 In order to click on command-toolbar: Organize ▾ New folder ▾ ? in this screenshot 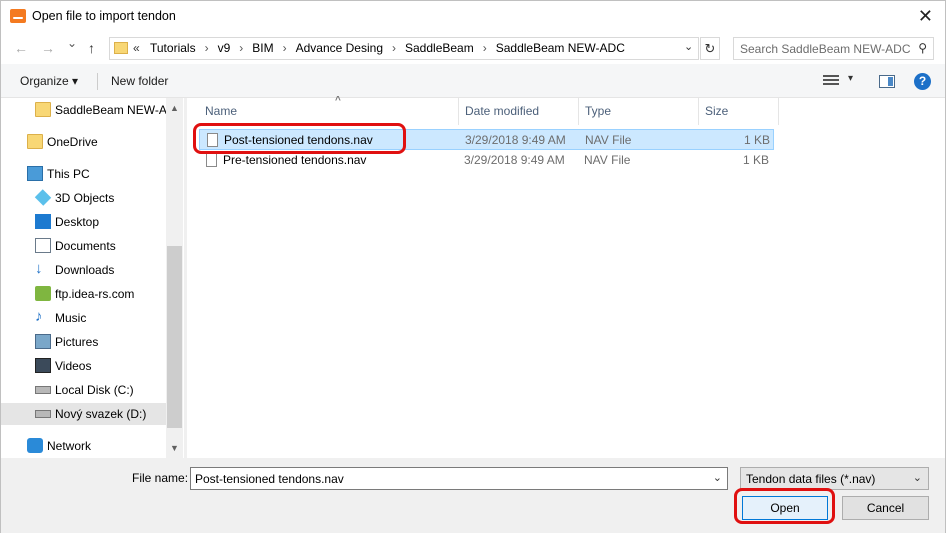, I will do `click(473, 81)`.